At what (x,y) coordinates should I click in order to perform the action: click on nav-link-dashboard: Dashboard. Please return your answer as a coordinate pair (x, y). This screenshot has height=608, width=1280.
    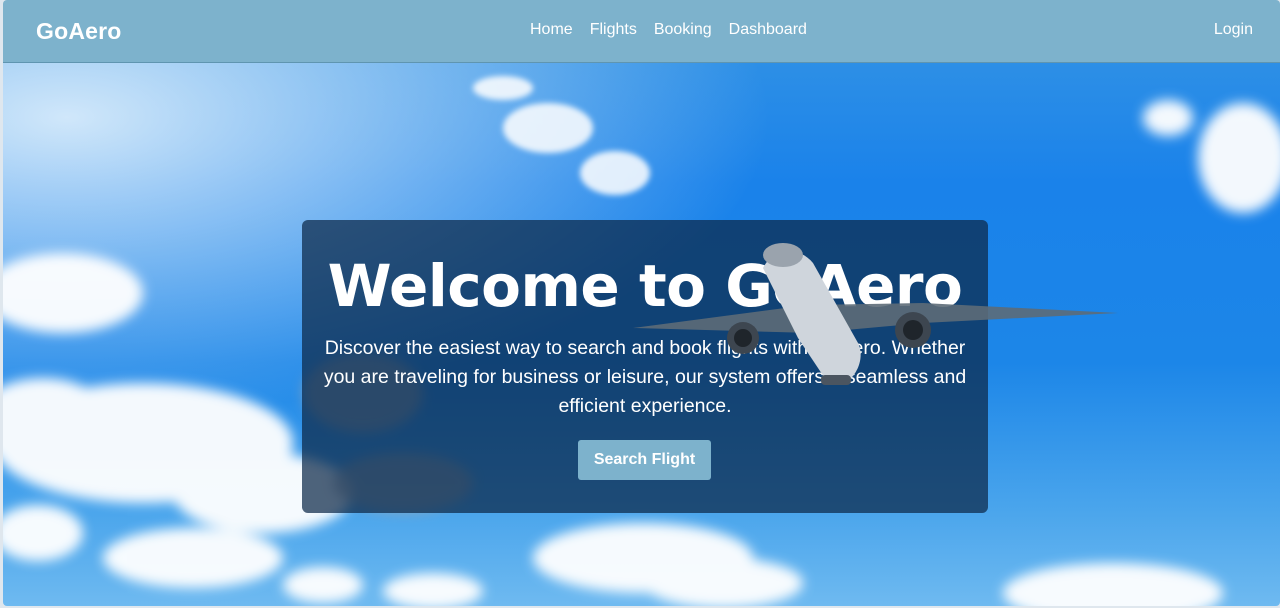
    Looking at the image, I should click on (768, 30).